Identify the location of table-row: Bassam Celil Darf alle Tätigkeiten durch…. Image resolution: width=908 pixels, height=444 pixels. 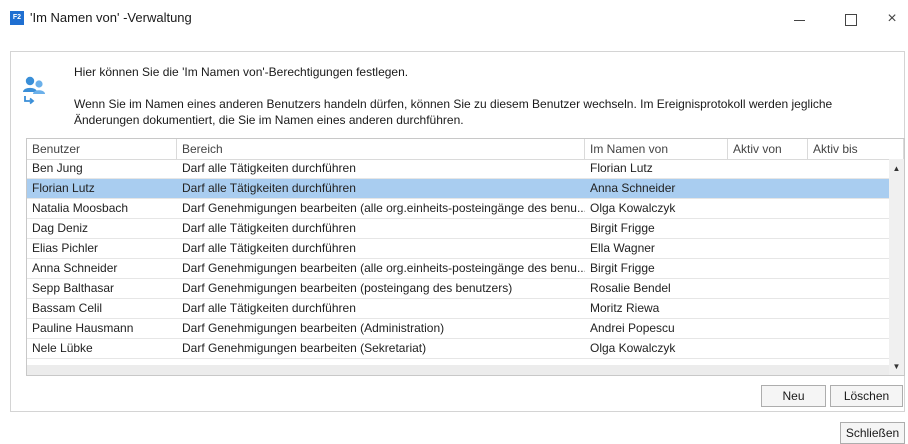
(458, 309).